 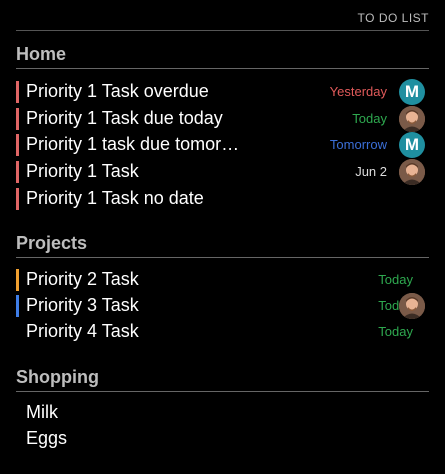 I want to click on task-item: Priority 1 Task due today Today, so click(x=222, y=119).